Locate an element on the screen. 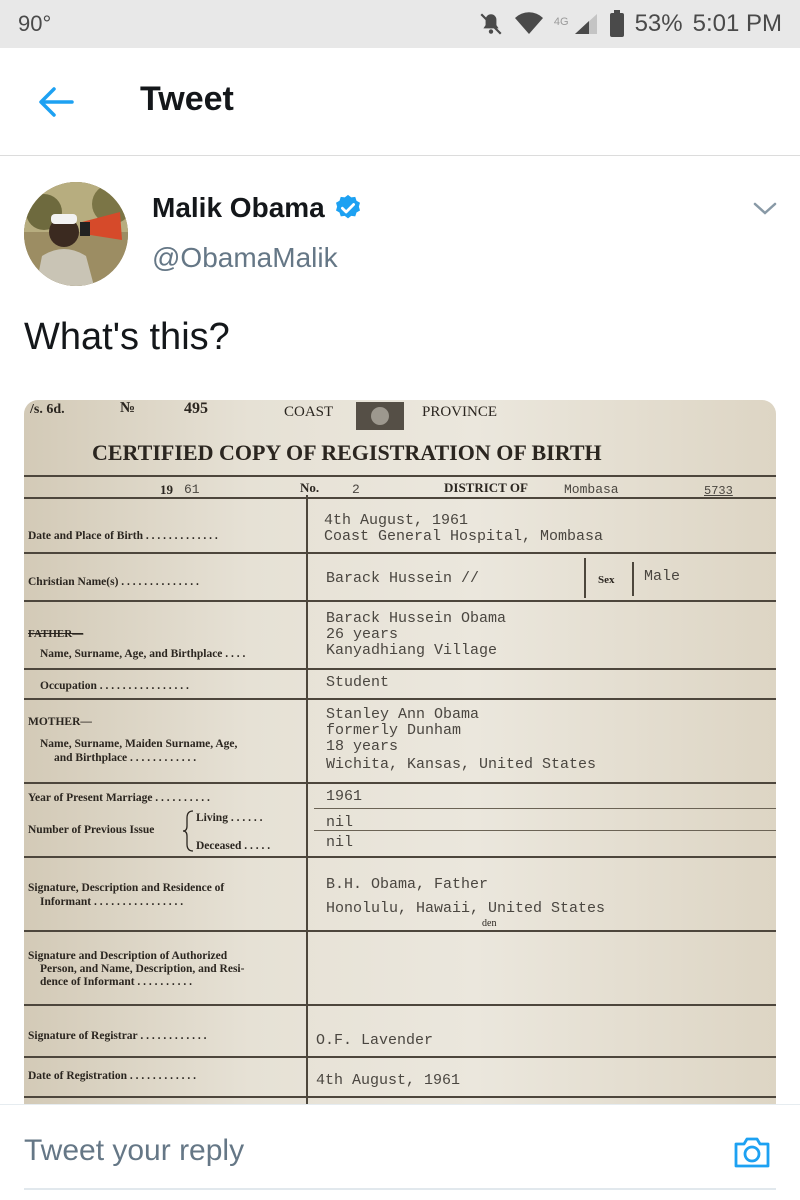  cert-informant-value-3: den is located at coordinates (489, 923).